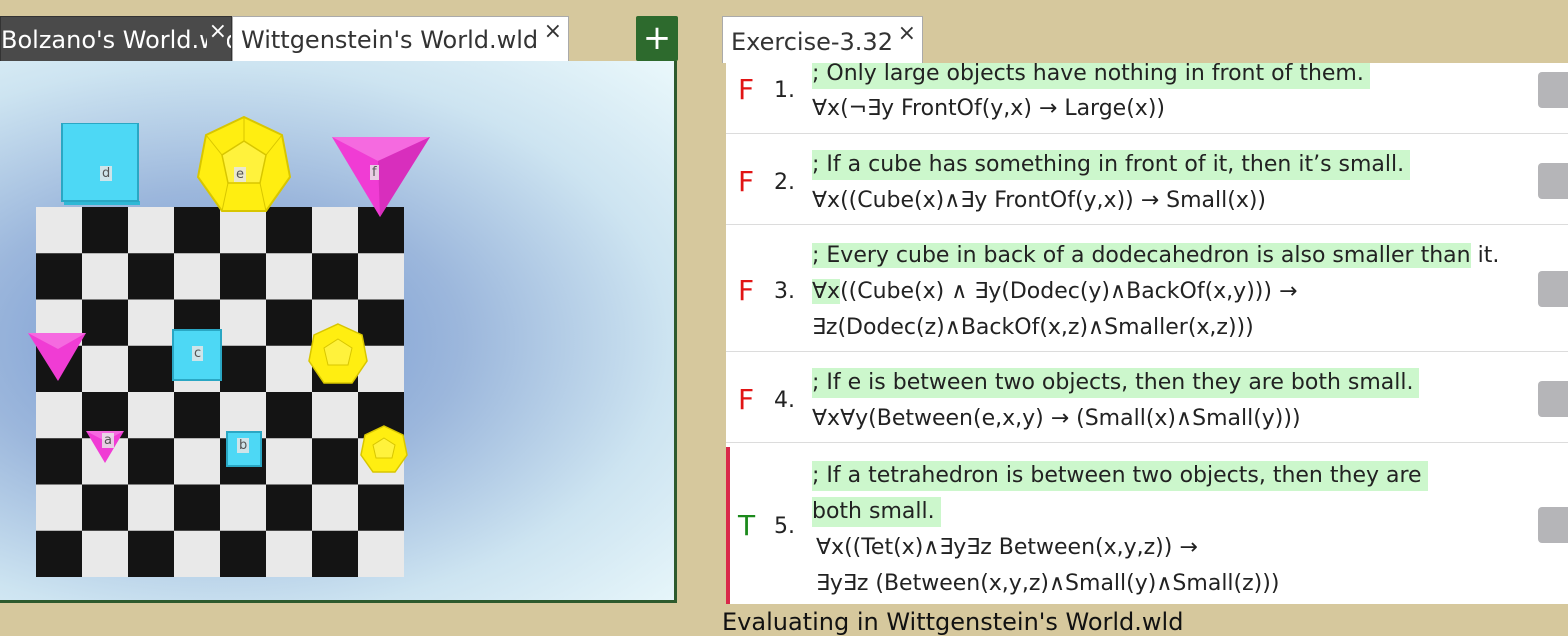  I want to click on sentence-number: 5., so click(784, 526).